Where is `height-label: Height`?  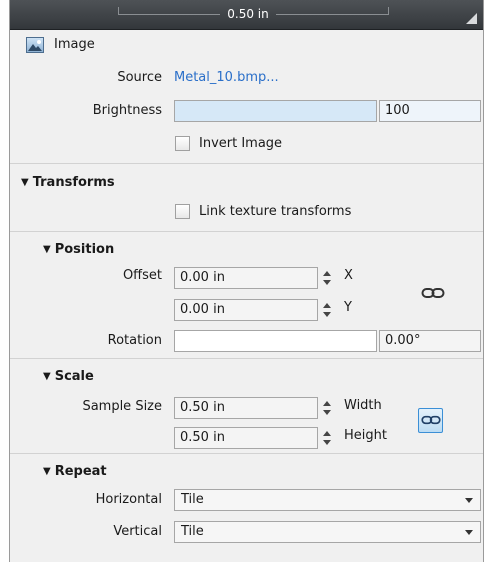 height-label: Height is located at coordinates (365, 435).